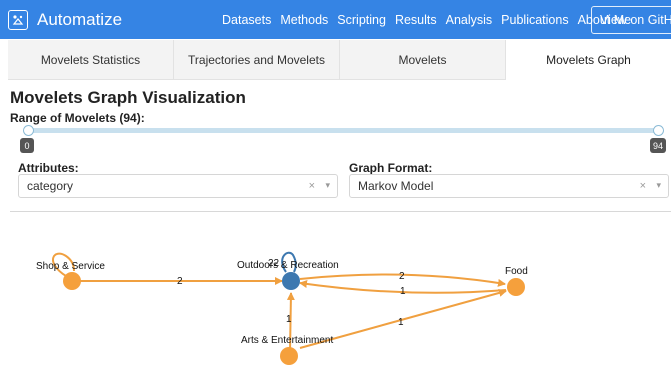  Describe the element at coordinates (509, 186) in the screenshot. I see `graph-format-select: Markov Model × ▾` at that location.